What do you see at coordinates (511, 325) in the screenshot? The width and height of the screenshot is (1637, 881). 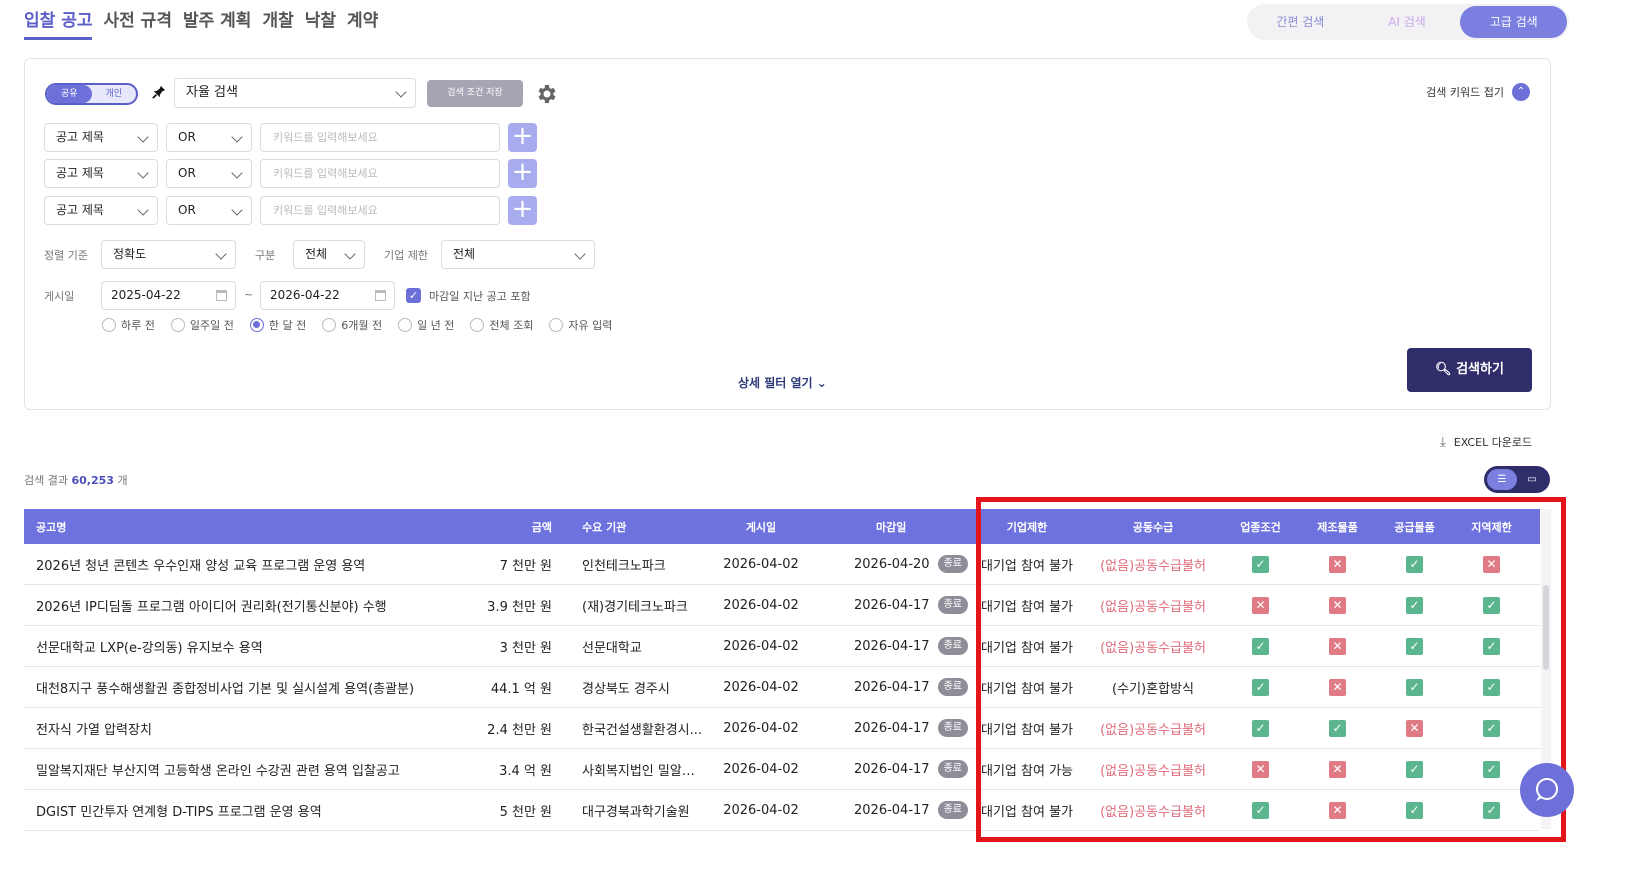 I see `range-label: 전체 조회` at bounding box center [511, 325].